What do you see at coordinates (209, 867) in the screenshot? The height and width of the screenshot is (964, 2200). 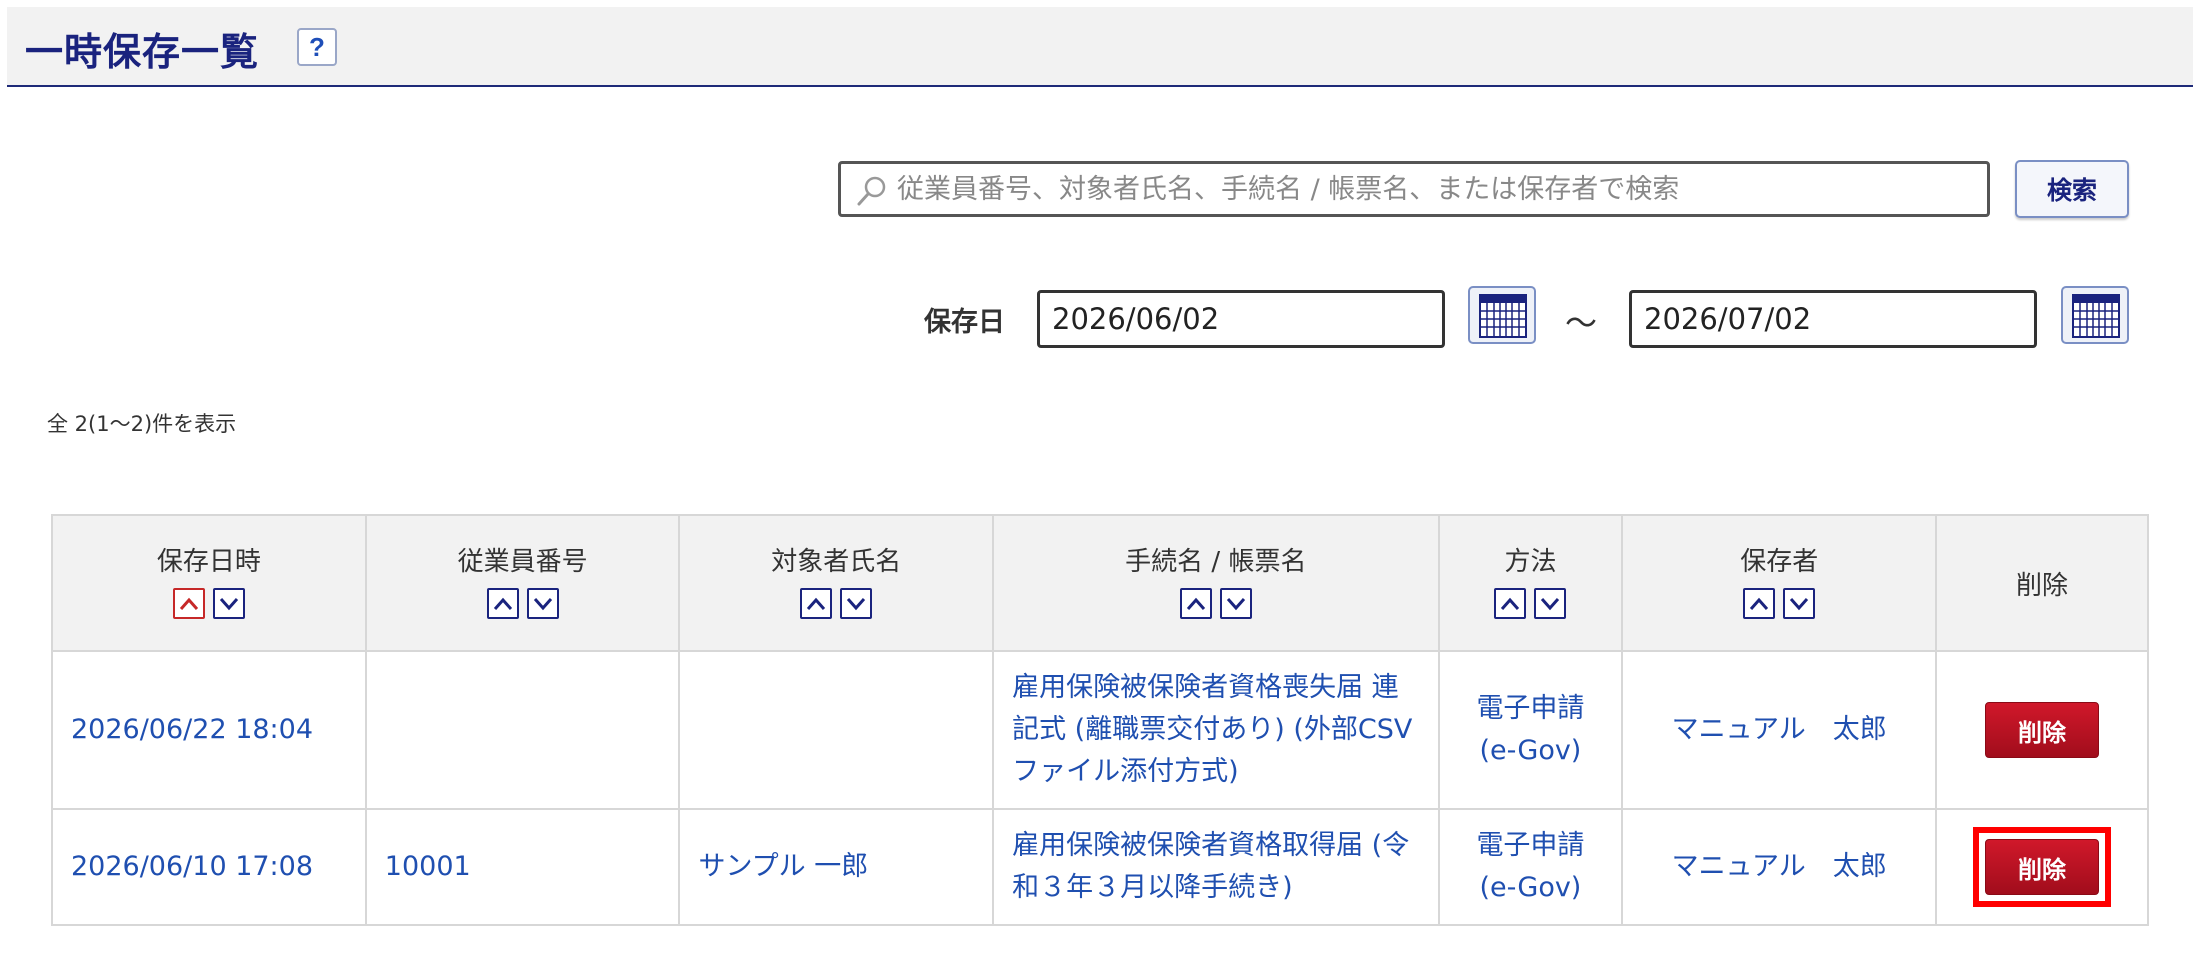 I see `cell-saved-at: 2026/06/10 17:08` at bounding box center [209, 867].